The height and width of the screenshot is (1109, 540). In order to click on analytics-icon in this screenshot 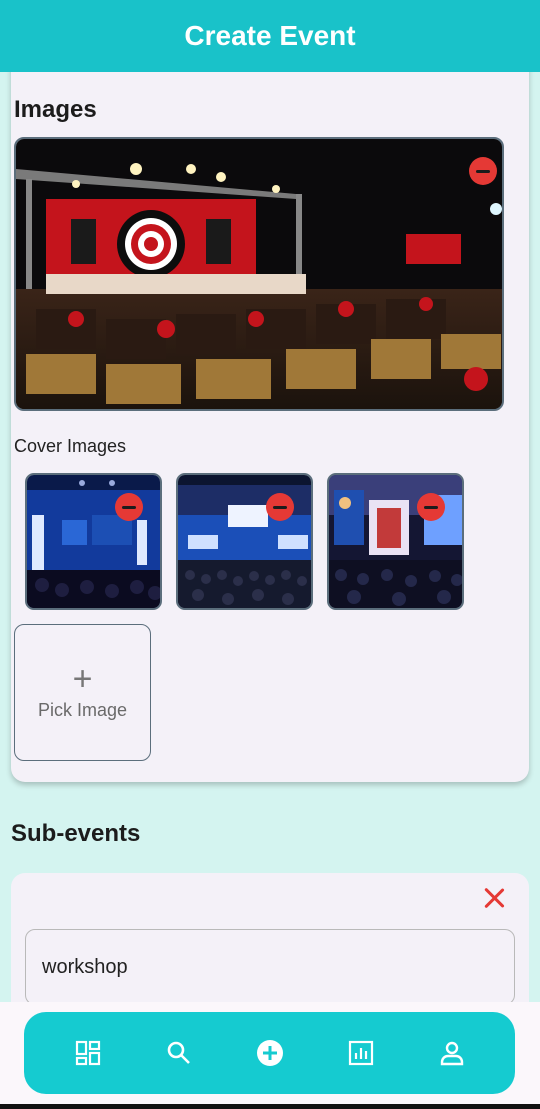, I will do `click(361, 1053)`.